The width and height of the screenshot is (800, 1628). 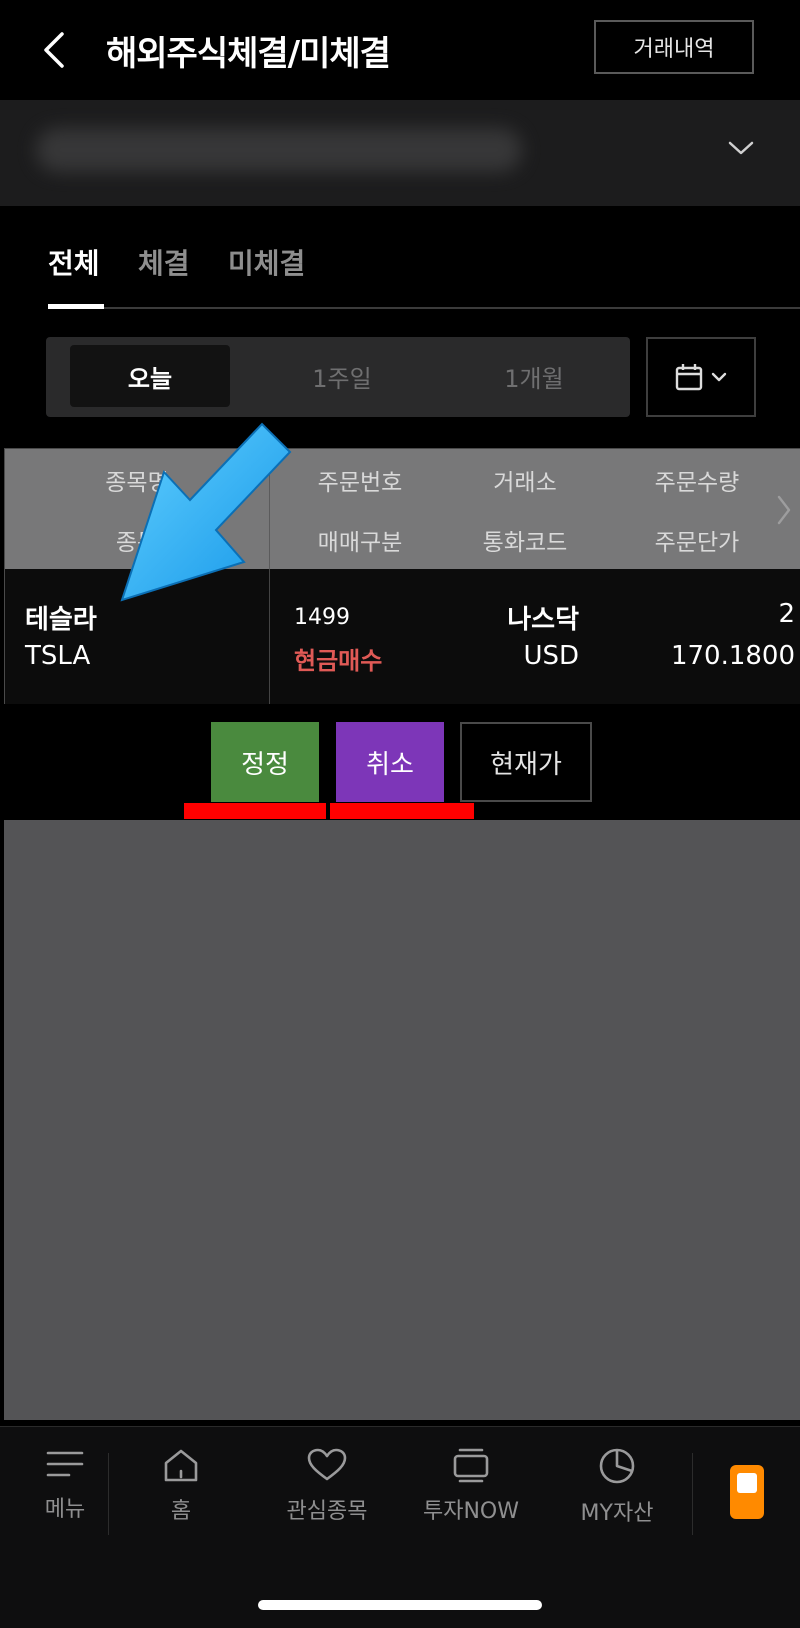 What do you see at coordinates (689, 377) in the screenshot?
I see `calendar-icon` at bounding box center [689, 377].